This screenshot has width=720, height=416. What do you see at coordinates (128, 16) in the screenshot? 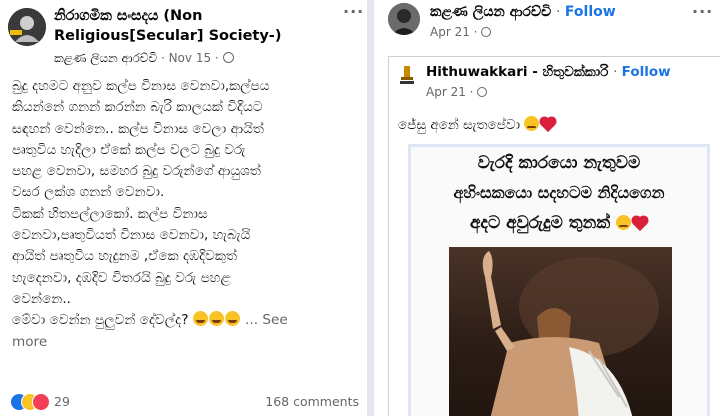
I see `page-name-line1: නිරාගමික සංසදය (Non` at bounding box center [128, 16].